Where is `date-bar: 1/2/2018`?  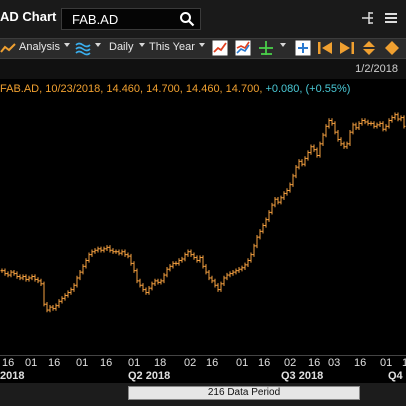 date-bar: 1/2/2018 is located at coordinates (203, 69).